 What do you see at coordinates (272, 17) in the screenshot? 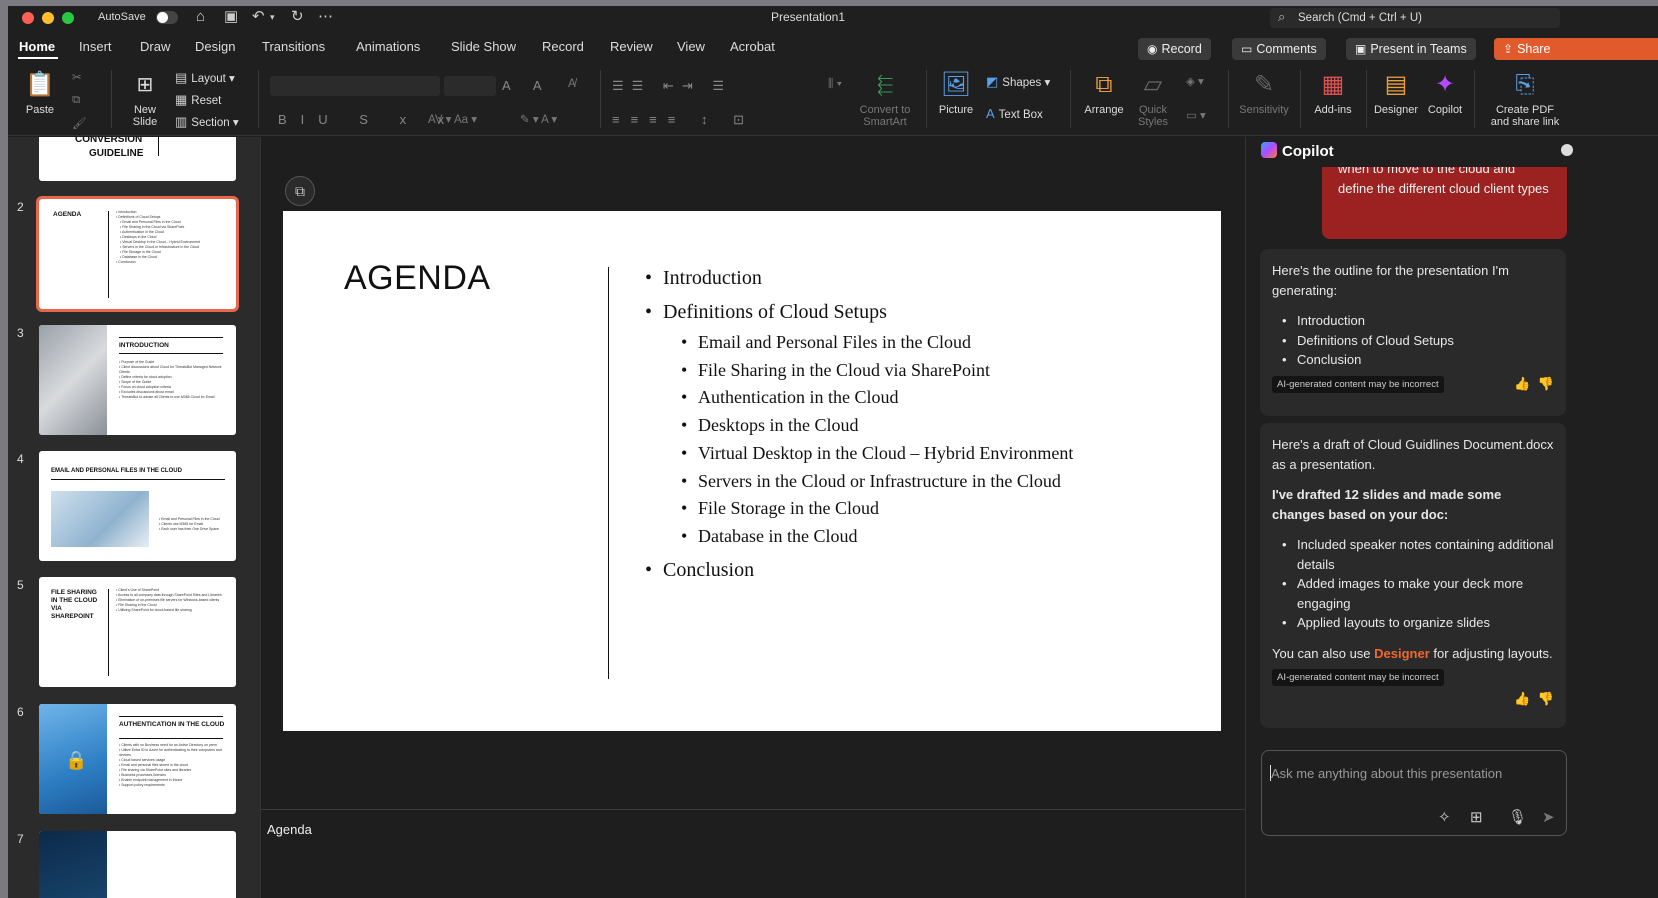
I see `undo-dropdown-icon: ▾` at bounding box center [272, 17].